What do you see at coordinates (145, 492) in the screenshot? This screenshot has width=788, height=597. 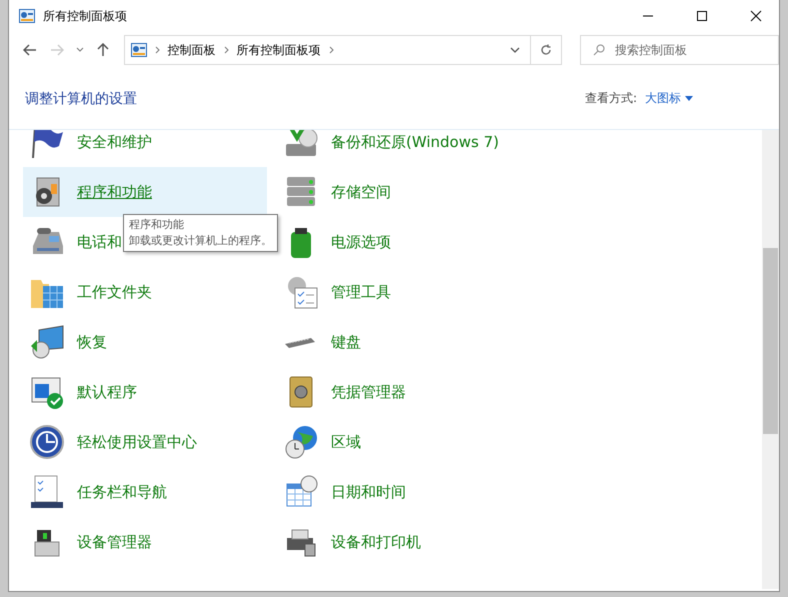 I see `control-panel-item: 任务栏和导航` at bounding box center [145, 492].